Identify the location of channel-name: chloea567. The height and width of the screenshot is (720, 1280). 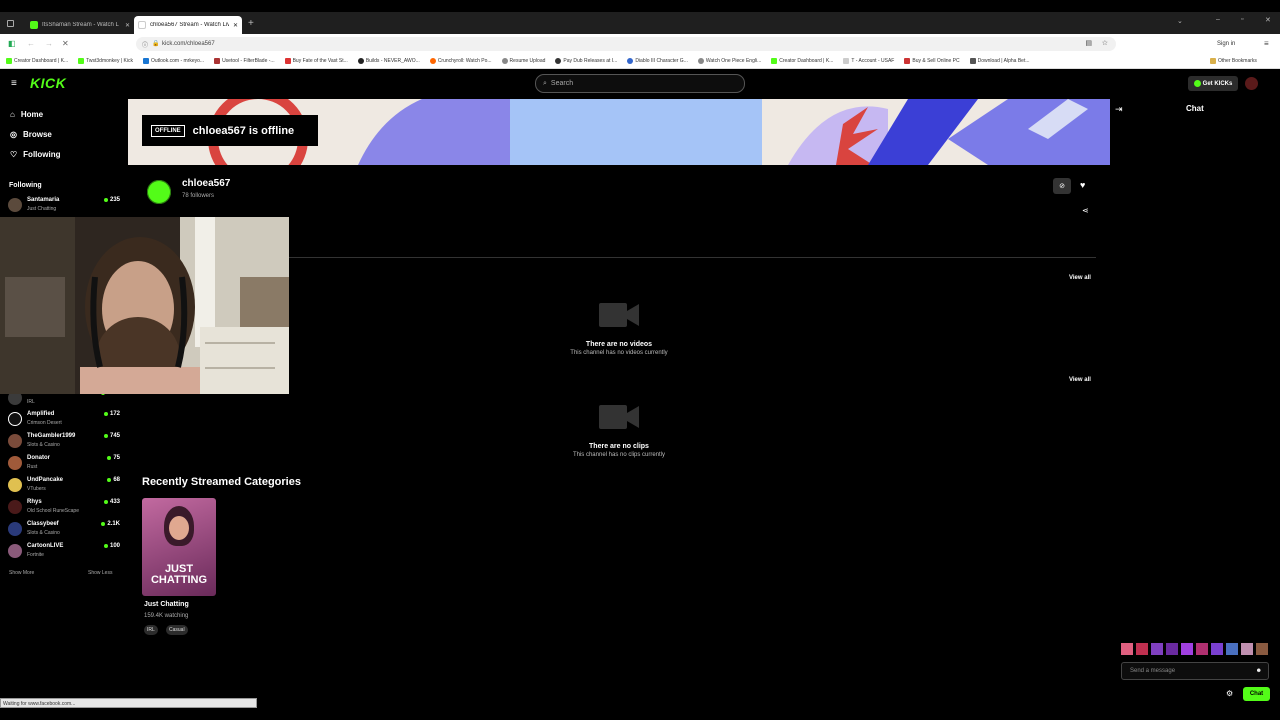
(206, 183).